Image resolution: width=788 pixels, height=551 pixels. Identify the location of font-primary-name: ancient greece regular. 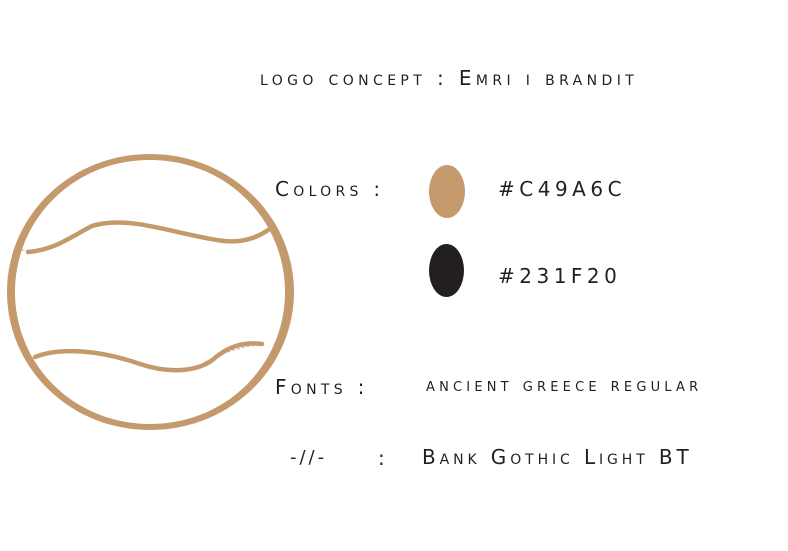
(564, 385).